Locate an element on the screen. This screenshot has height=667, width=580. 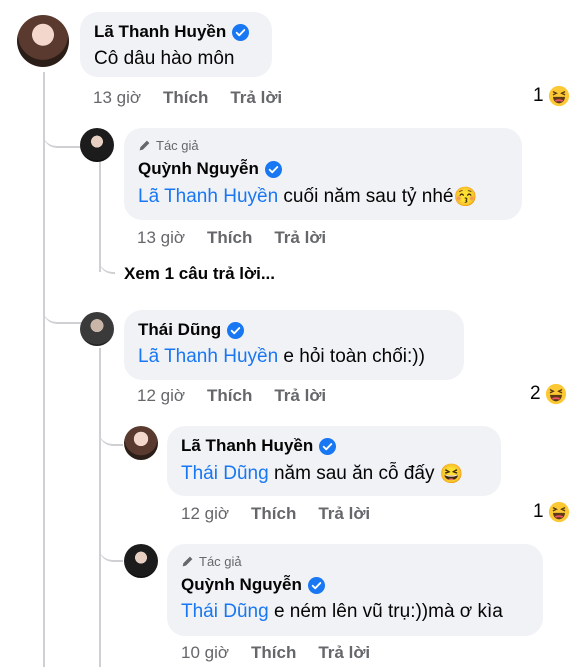
comment-time: 10 giờ is located at coordinates (205, 653).